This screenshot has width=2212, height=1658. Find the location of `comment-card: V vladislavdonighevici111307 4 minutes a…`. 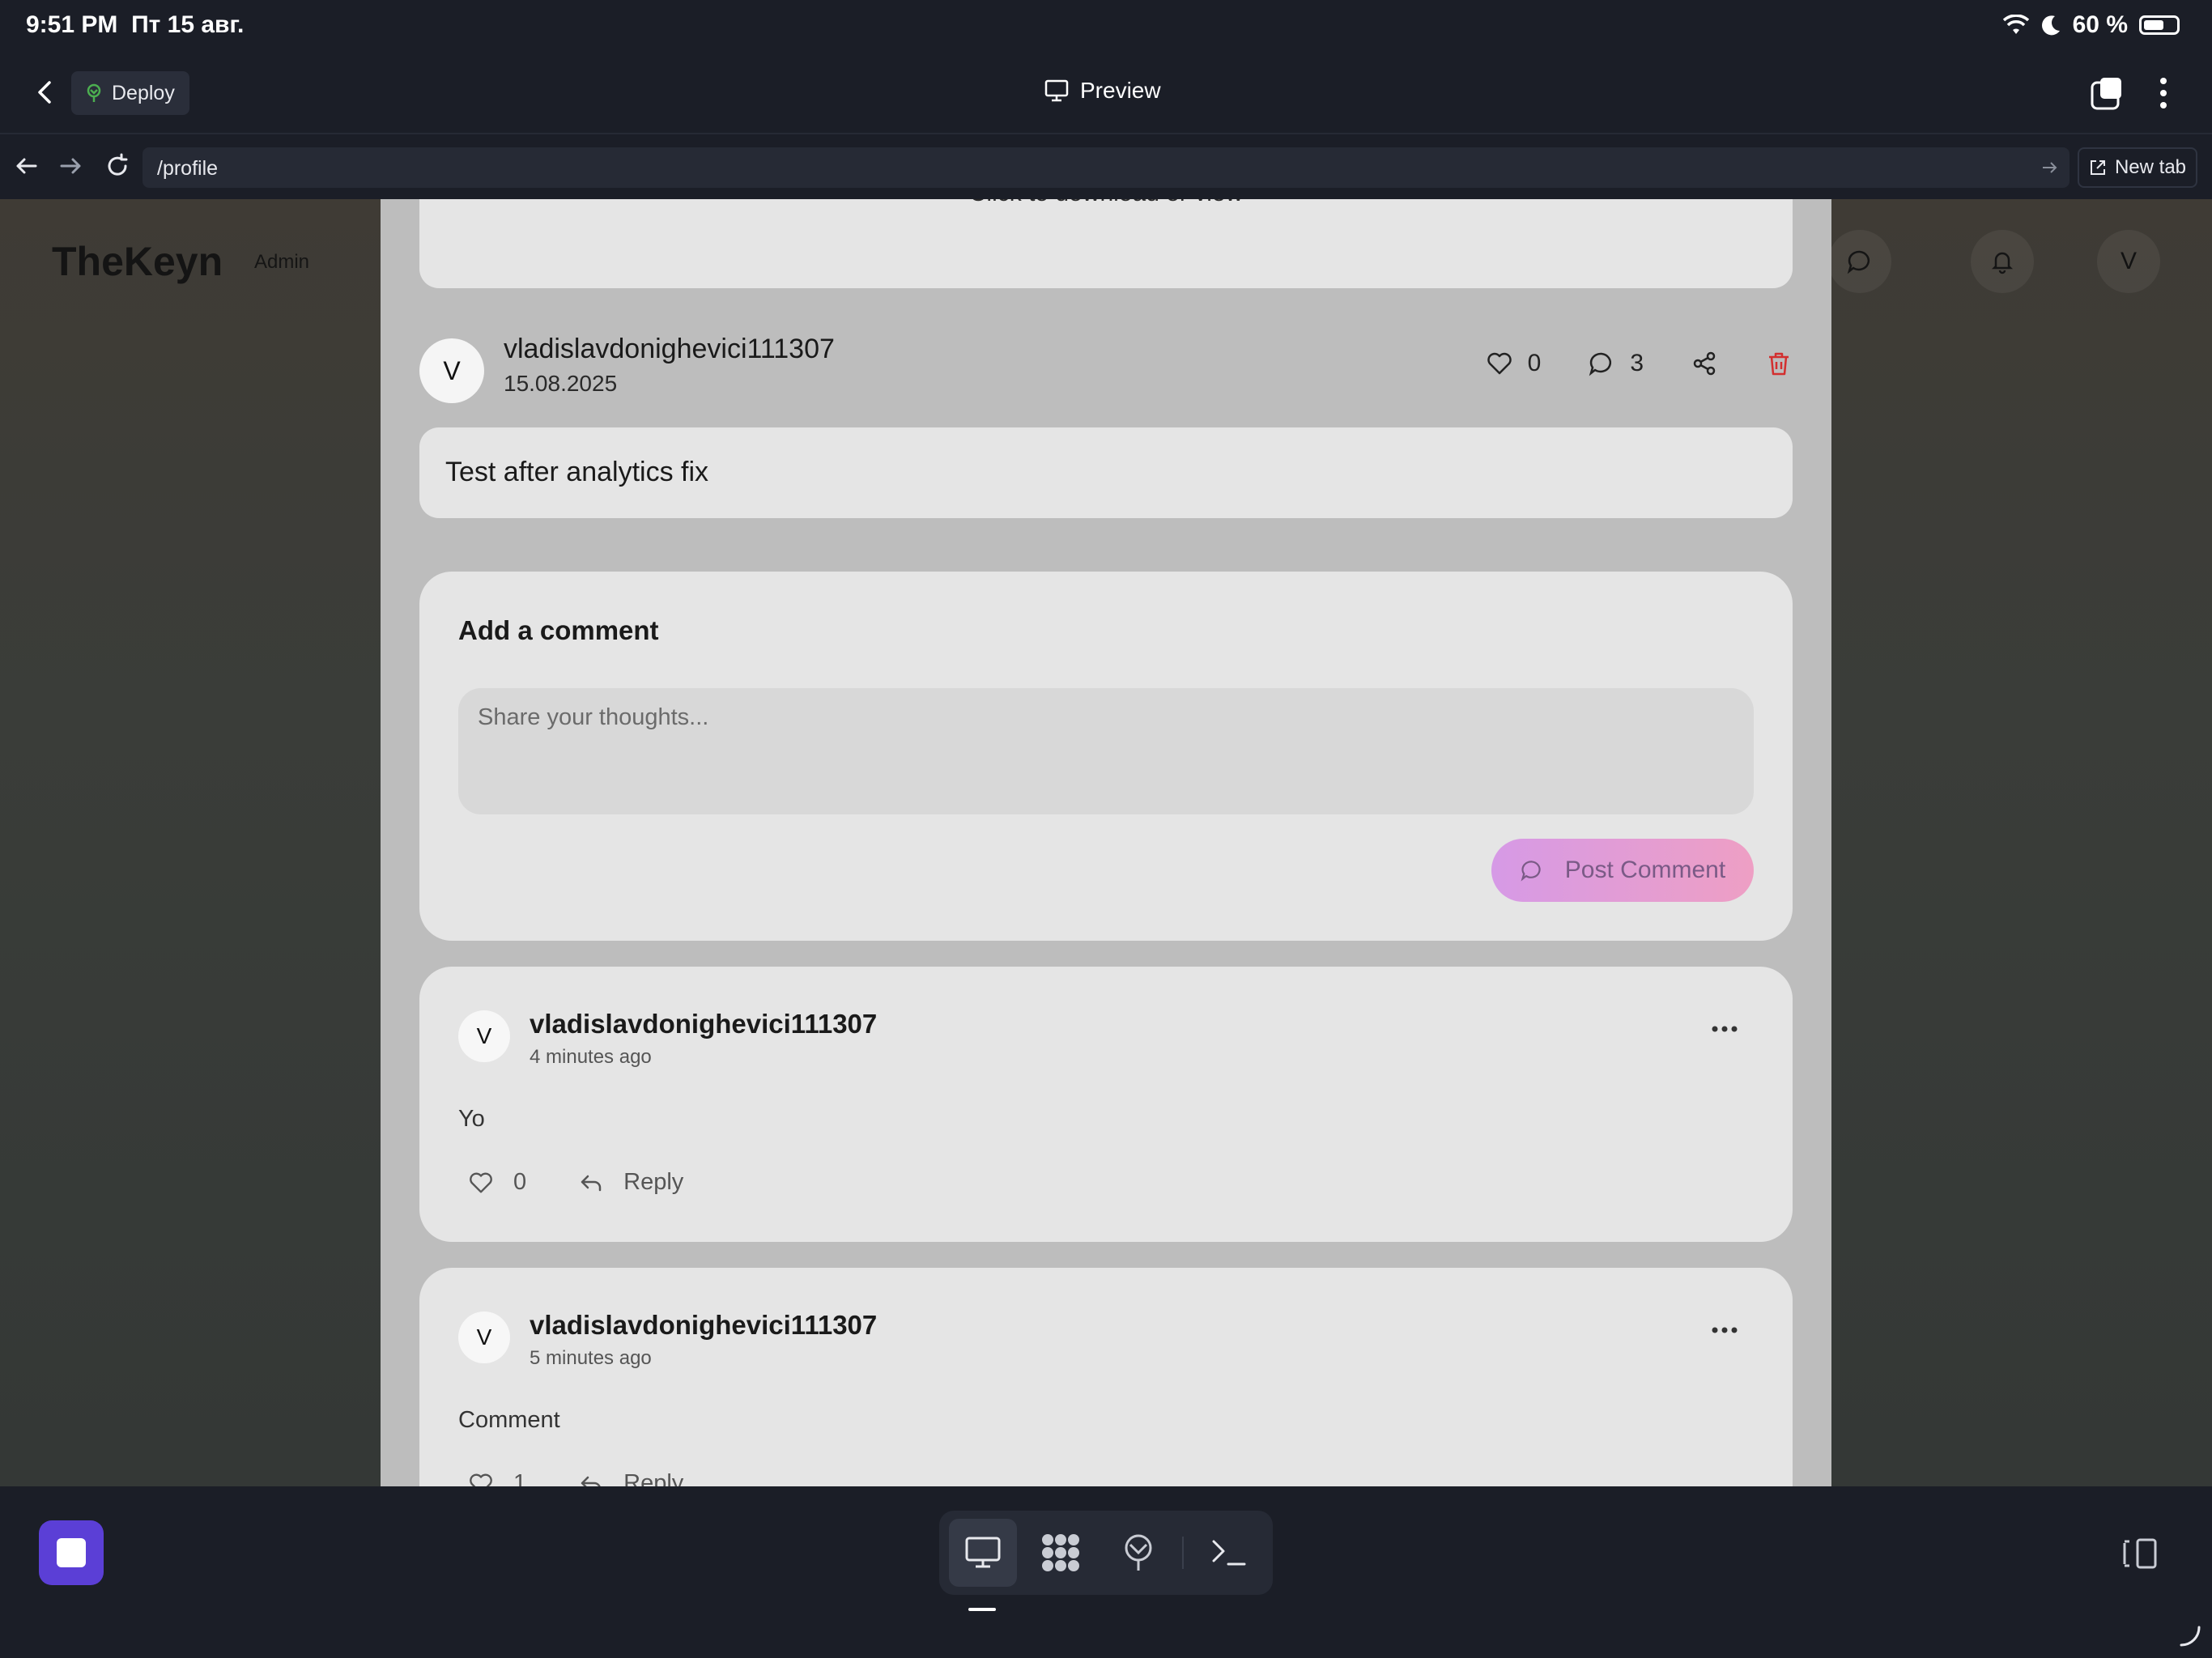

comment-card: V vladislavdonighevici111307 4 minutes a… is located at coordinates (1106, 1104).